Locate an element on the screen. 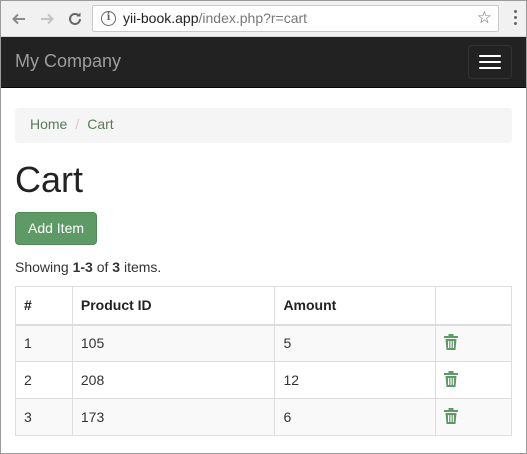  summary-suffix: items. is located at coordinates (141, 267).